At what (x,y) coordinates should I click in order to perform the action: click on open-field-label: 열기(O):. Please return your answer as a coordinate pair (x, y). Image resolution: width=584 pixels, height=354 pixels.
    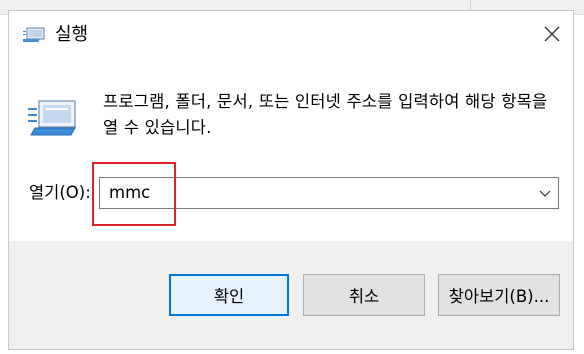
    Looking at the image, I should click on (60, 192).